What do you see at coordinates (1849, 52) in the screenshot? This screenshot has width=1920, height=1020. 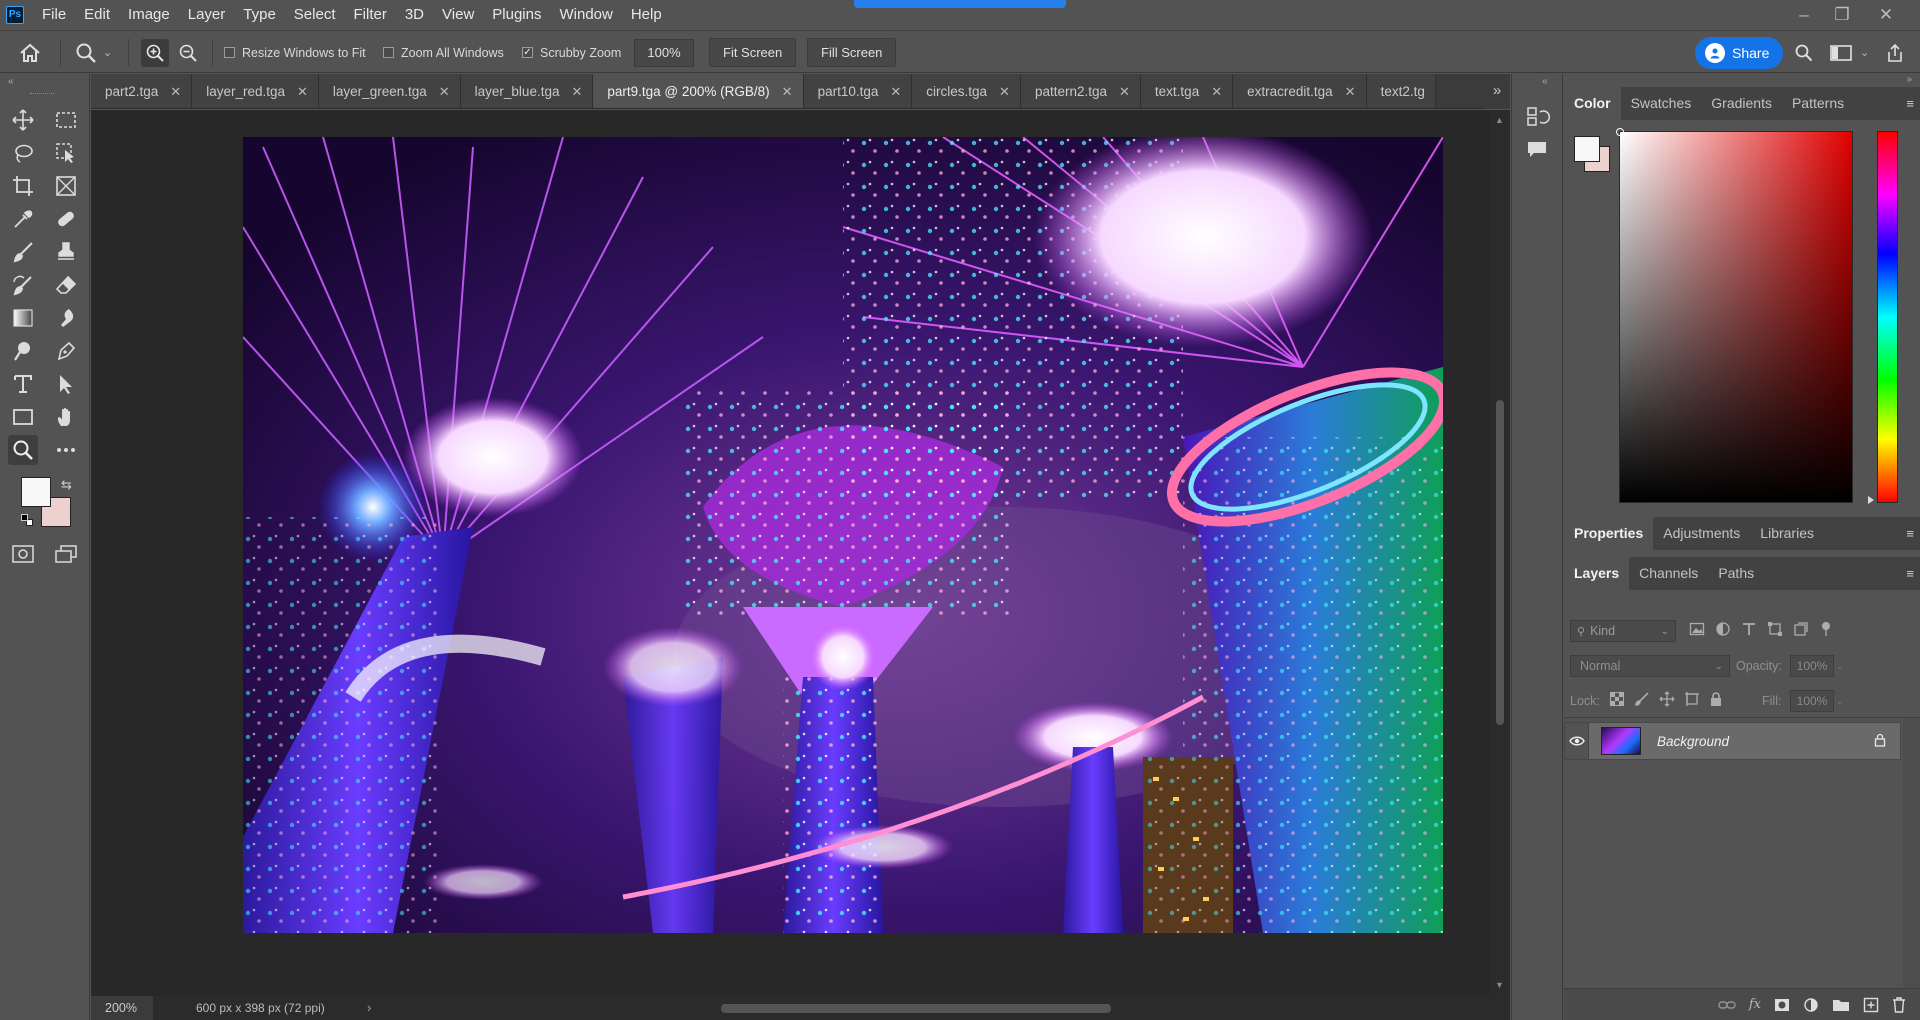 I see `workspace-switcher: ⌄` at bounding box center [1849, 52].